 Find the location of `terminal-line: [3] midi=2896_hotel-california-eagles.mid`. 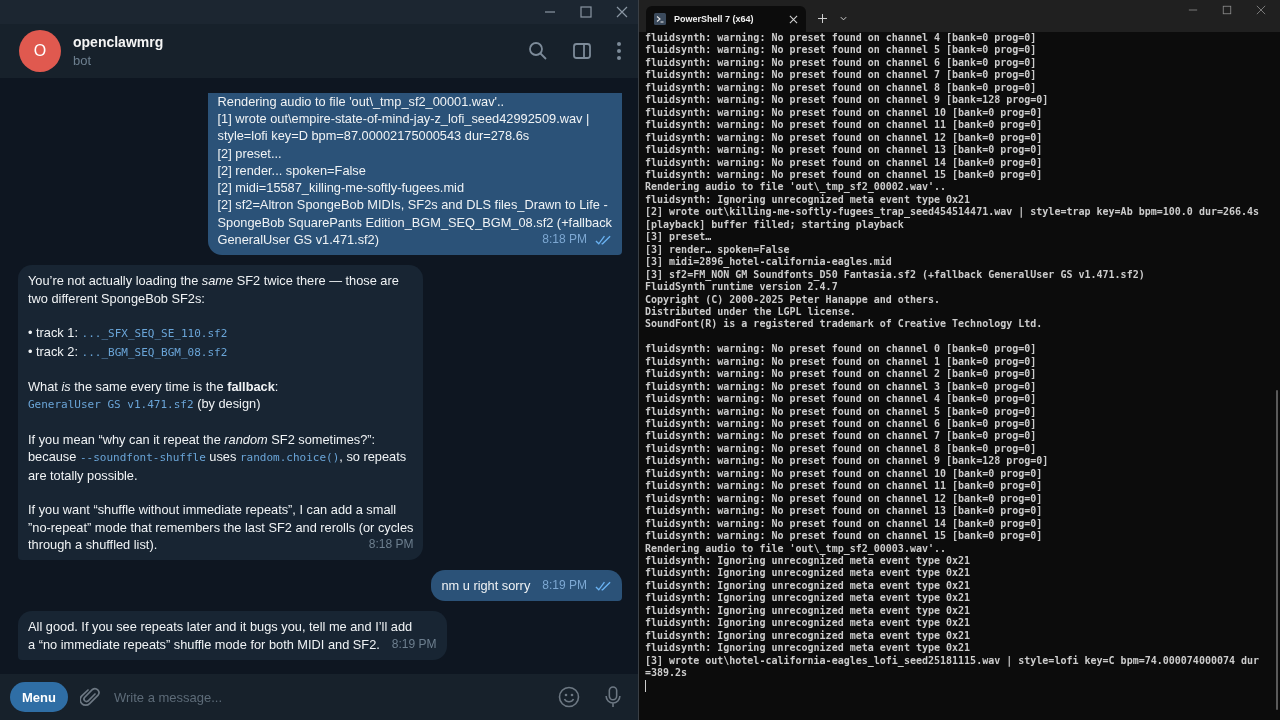

terminal-line: [3] midi=2896_hotel-california-eagles.mid is located at coordinates (769, 262).